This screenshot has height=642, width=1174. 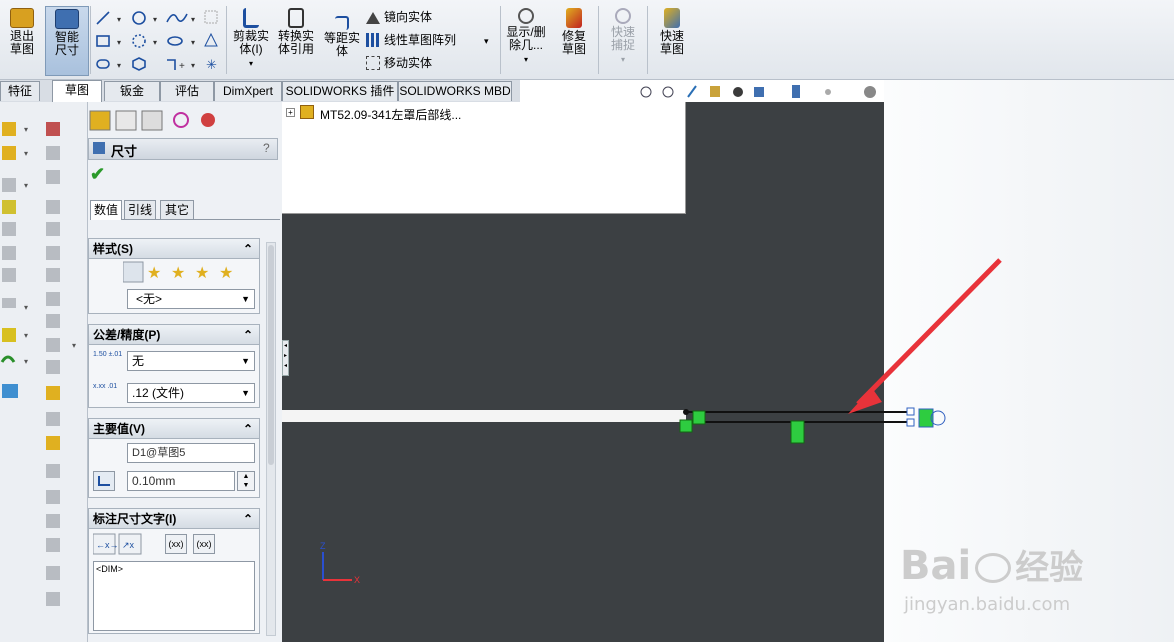 What do you see at coordinates (248, 91) in the screenshot?
I see `tab-dimxpert: DimXpert` at bounding box center [248, 91].